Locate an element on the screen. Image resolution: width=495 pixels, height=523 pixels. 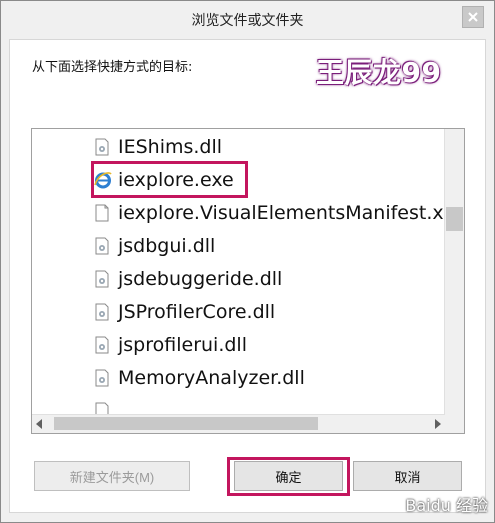
file-name: MemoryAnalyzer.dll is located at coordinates (211, 378).